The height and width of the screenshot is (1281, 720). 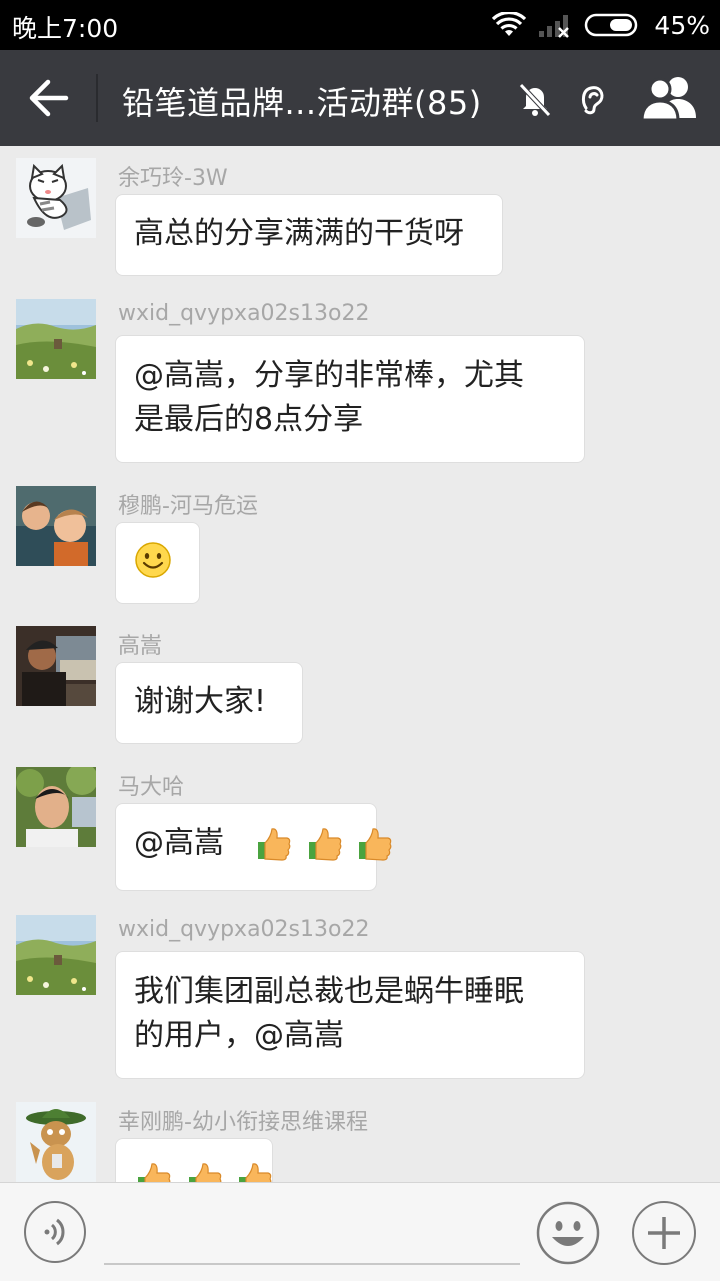 I want to click on man-photo-avatar, so click(x=56, y=666).